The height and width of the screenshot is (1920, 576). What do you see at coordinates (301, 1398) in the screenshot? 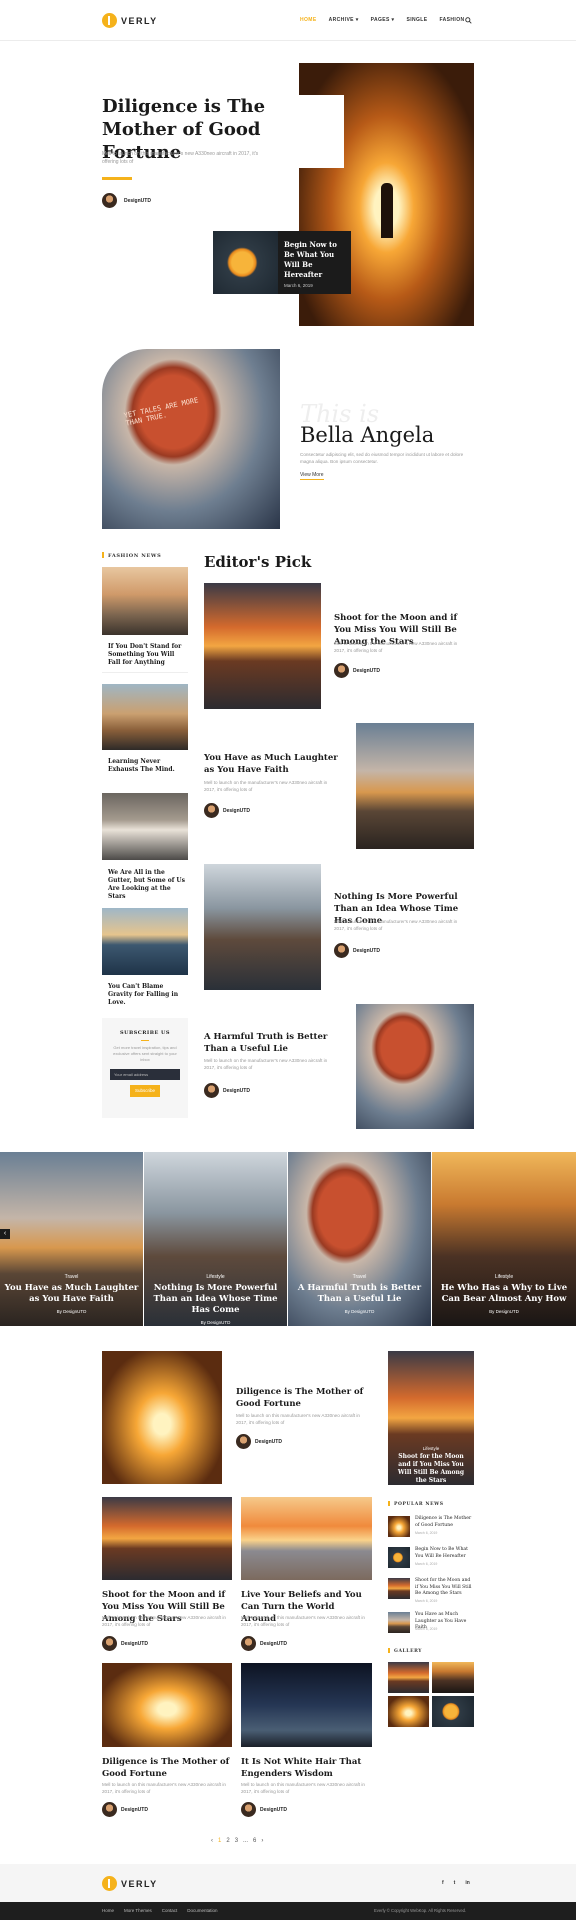
I see `feed-featured-title: Diligence is The Mother of Good Fortune` at bounding box center [301, 1398].